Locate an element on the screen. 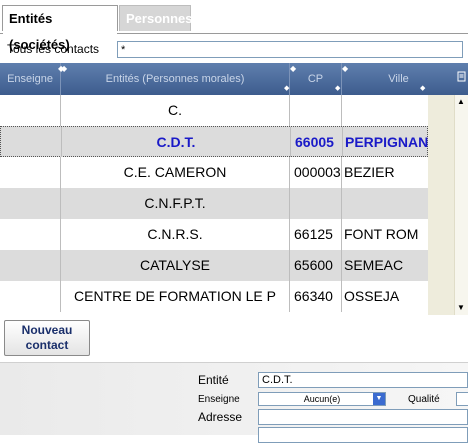 This screenshot has height=443, width=468. cell-ville: OSSEJA is located at coordinates (372, 296).